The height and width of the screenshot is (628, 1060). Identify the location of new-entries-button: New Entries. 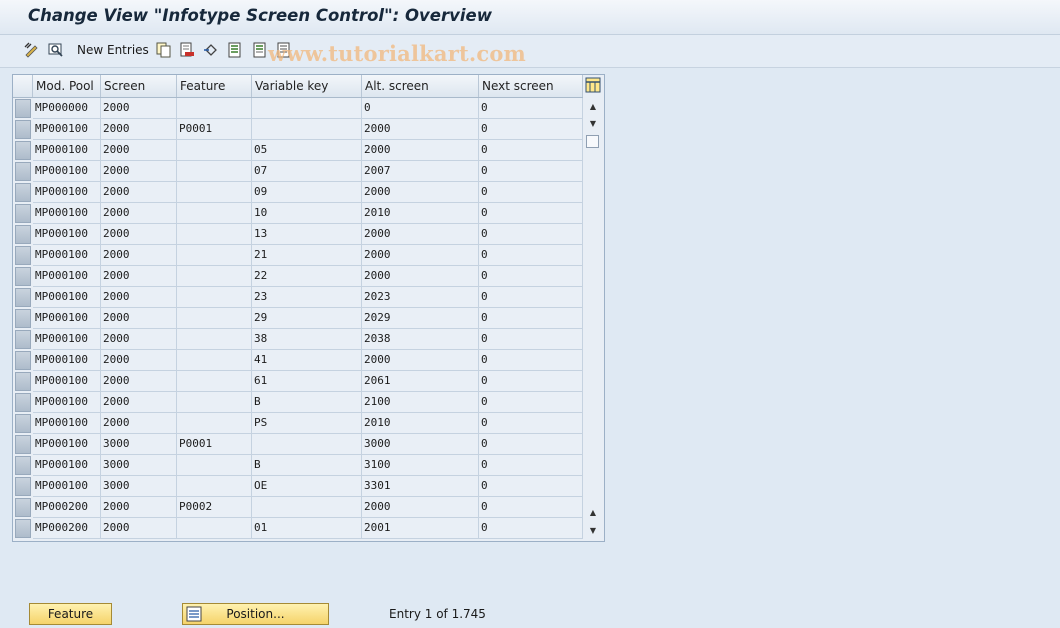
(113, 50).